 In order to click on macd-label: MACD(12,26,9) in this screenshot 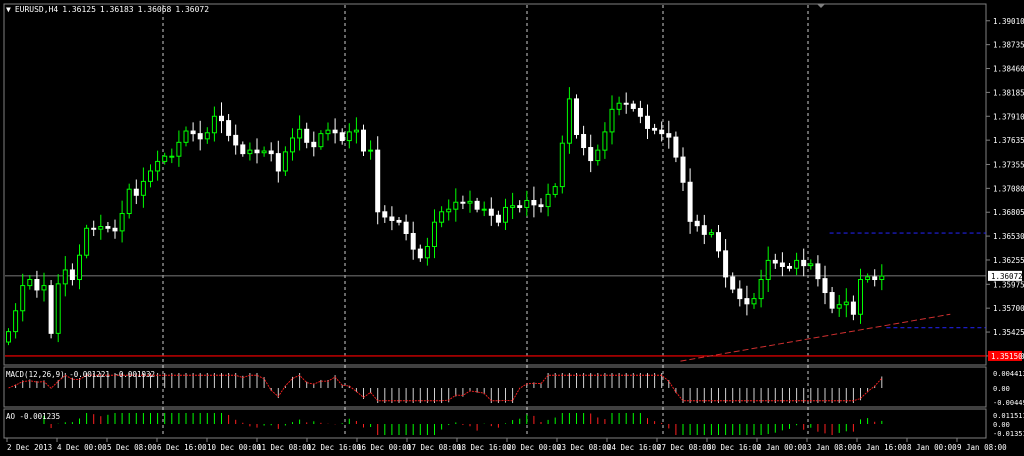, I will do `click(35, 374)`.